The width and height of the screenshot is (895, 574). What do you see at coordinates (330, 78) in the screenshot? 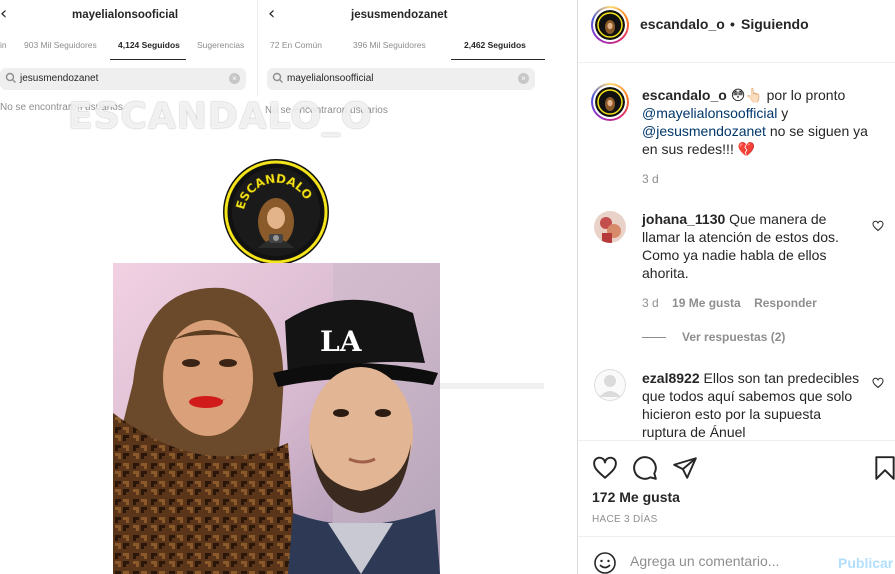
I see `shot-search-value: mayelialonsoofficial` at bounding box center [330, 78].